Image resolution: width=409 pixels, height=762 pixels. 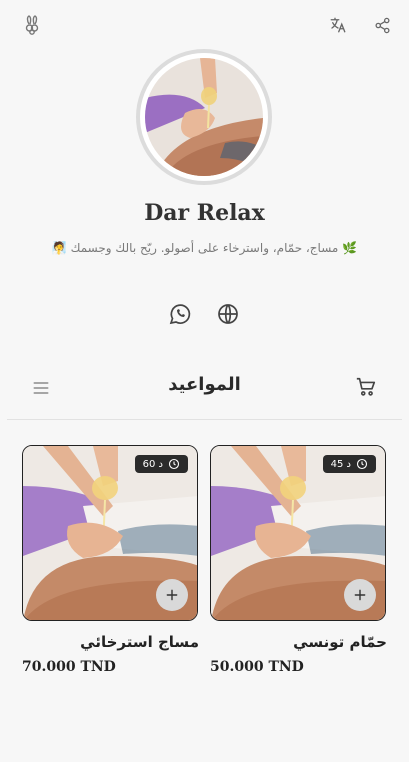 What do you see at coordinates (180, 314) in the screenshot?
I see `whatsapp-icon` at bounding box center [180, 314].